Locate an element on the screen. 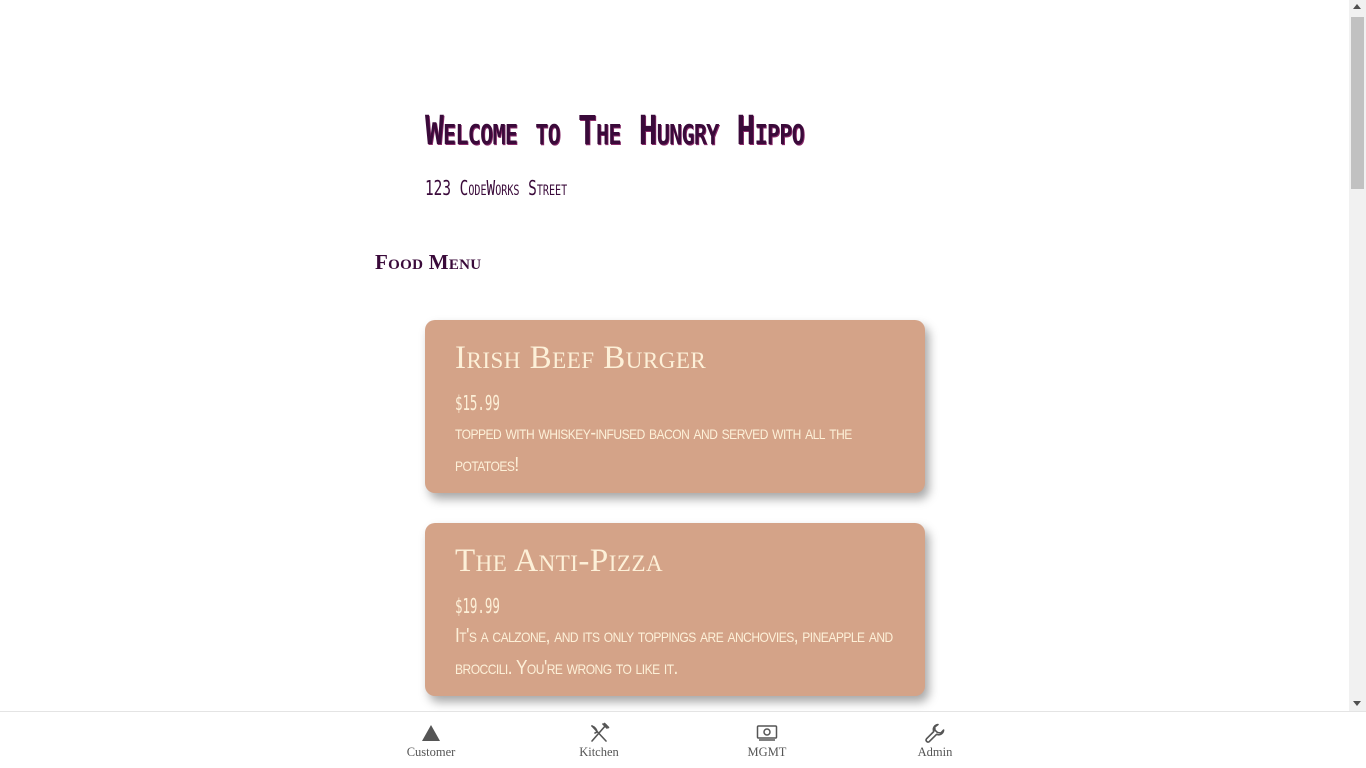  nav-kitchen-button: Kitchen is located at coordinates (599, 741).